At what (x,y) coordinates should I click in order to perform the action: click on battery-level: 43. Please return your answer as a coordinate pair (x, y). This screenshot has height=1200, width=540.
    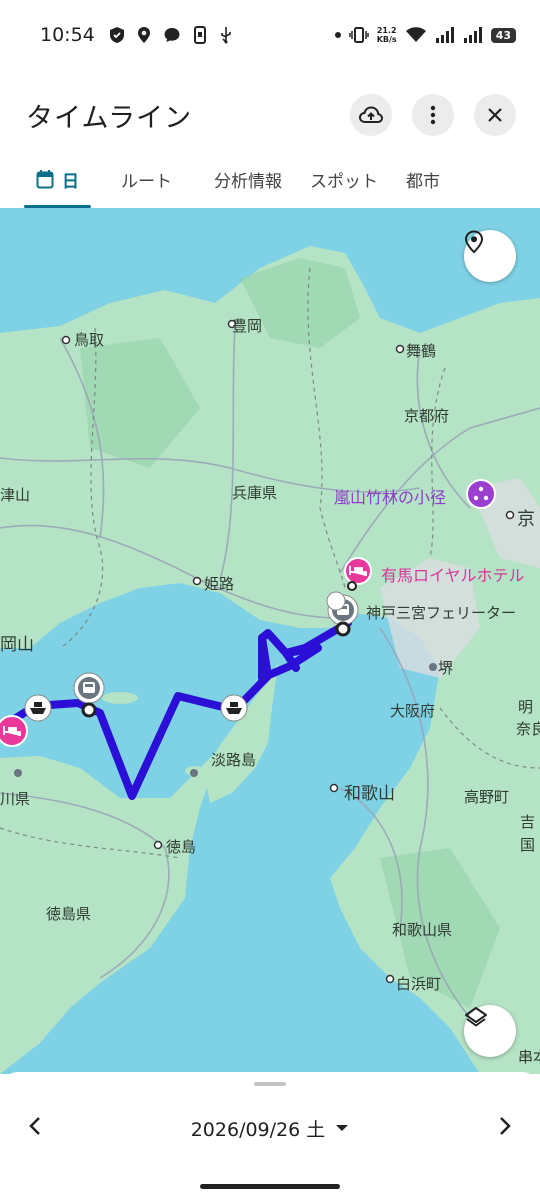
    Looking at the image, I should click on (503, 35).